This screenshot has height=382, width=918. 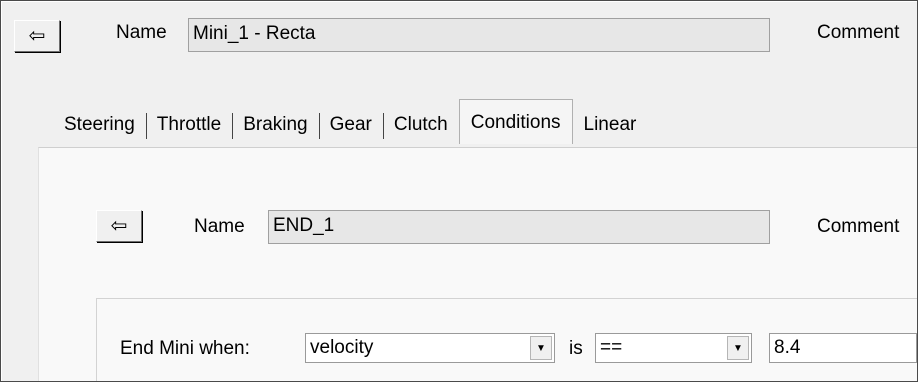 What do you see at coordinates (515, 121) in the screenshot?
I see `tab-conditions: Conditions` at bounding box center [515, 121].